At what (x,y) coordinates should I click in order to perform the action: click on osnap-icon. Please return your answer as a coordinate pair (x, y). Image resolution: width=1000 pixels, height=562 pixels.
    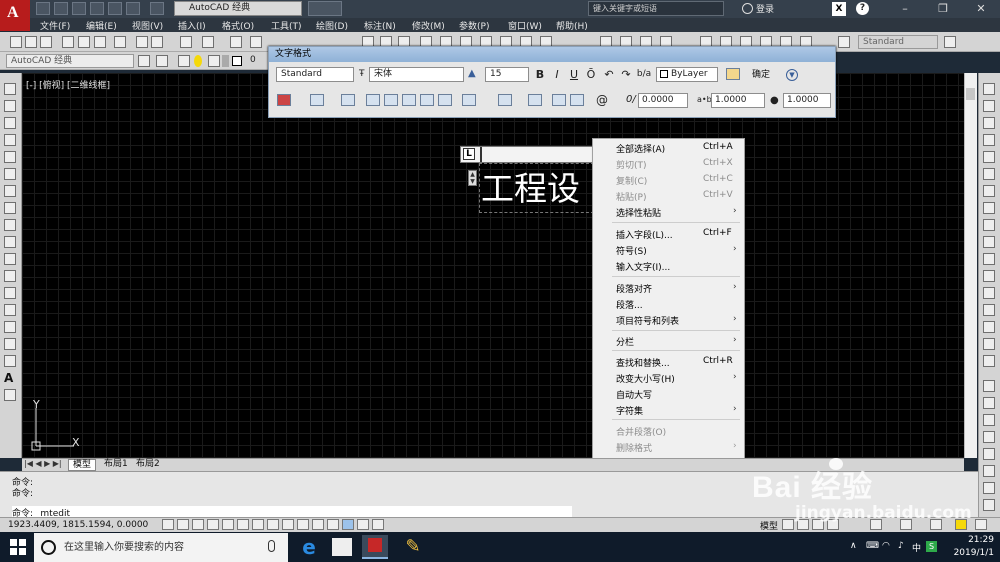
    Looking at the image, I should click on (228, 524).